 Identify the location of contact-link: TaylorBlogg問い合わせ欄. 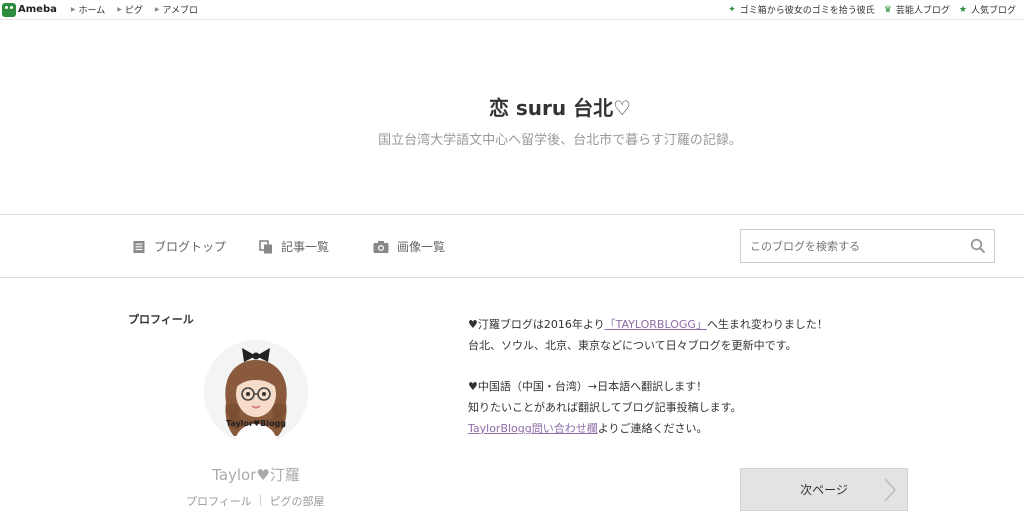
(533, 428).